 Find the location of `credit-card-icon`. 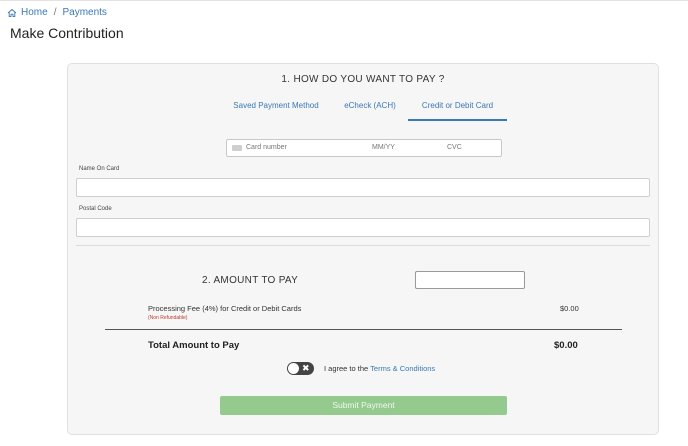

credit-card-icon is located at coordinates (237, 148).